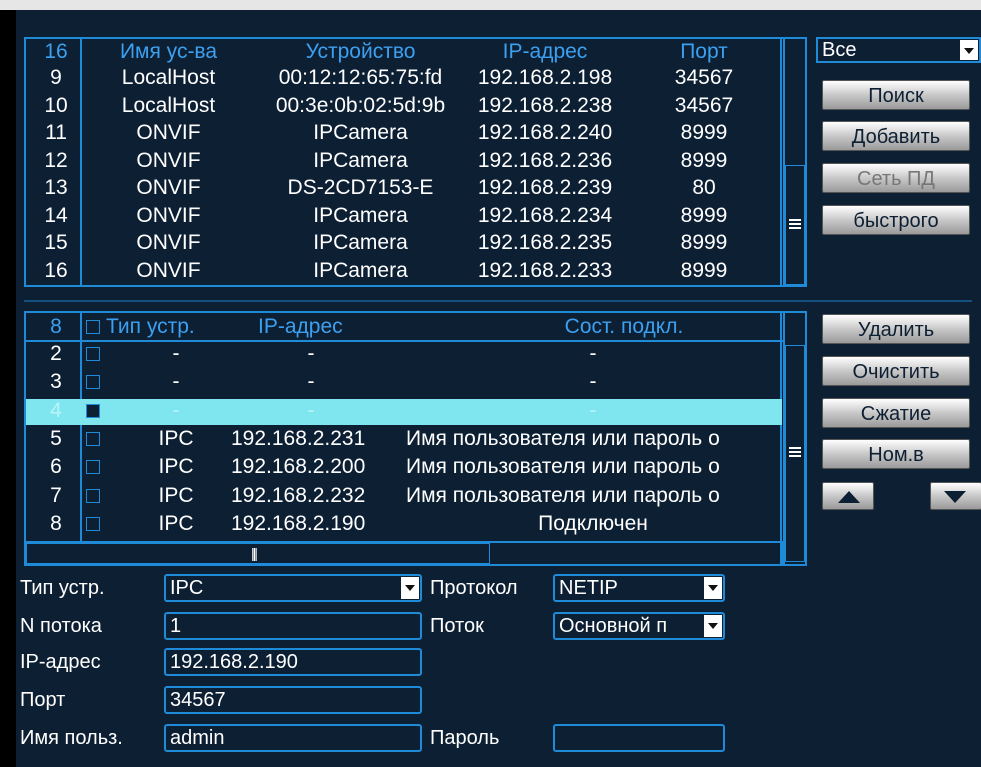 The height and width of the screenshot is (767, 981). Describe the element at coordinates (71, 738) in the screenshot. I see `username-label: Имя польз.` at that location.